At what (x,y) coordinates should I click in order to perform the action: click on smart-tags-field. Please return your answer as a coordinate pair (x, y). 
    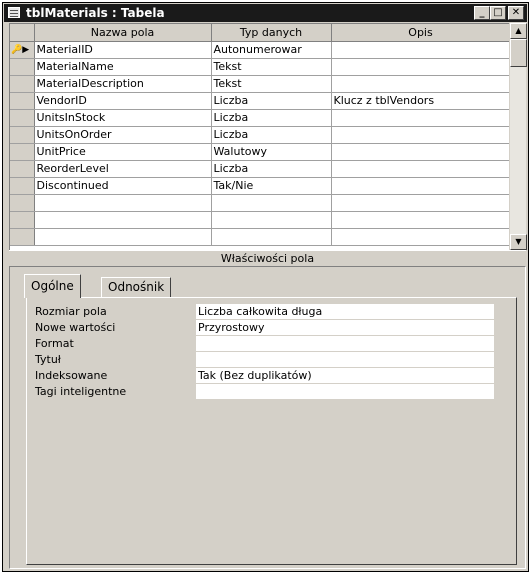
    Looking at the image, I should click on (345, 391).